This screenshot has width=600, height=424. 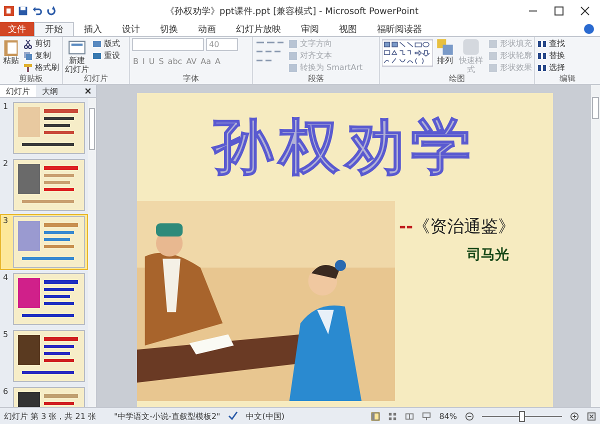 What do you see at coordinates (77, 56) in the screenshot?
I see `new-slide-button: 新建 幻灯片` at bounding box center [77, 56].